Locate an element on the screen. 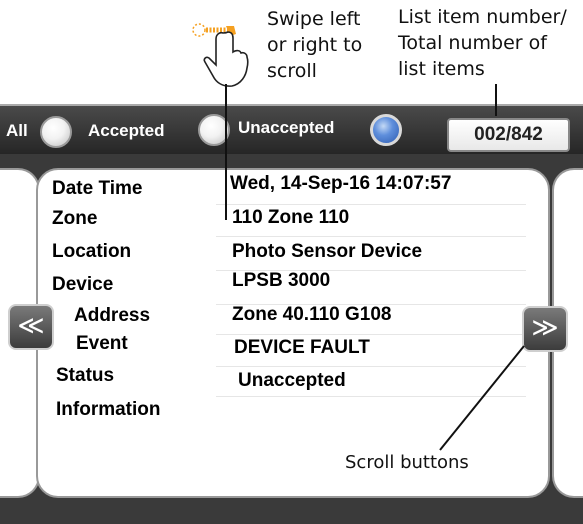 The image size is (583, 524). event-value: DEVICE FAULT is located at coordinates (302, 347).